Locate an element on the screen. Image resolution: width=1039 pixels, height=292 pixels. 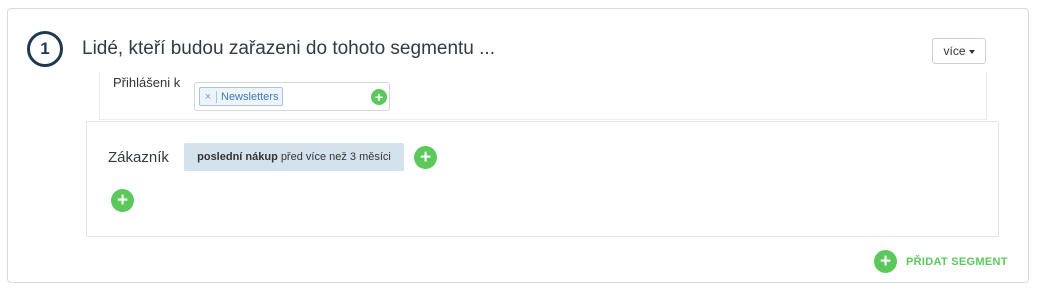
condition-entity-label: Zákazník is located at coordinates (138, 157).